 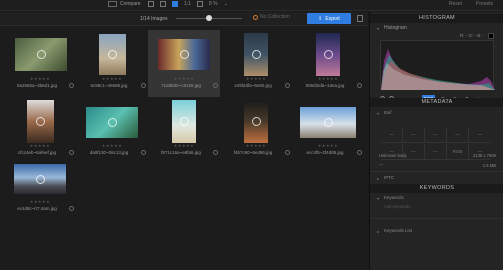 I want to click on grid-cell: ★★★★★ 6c98c1~46695.jpg, so click(x=112, y=63).